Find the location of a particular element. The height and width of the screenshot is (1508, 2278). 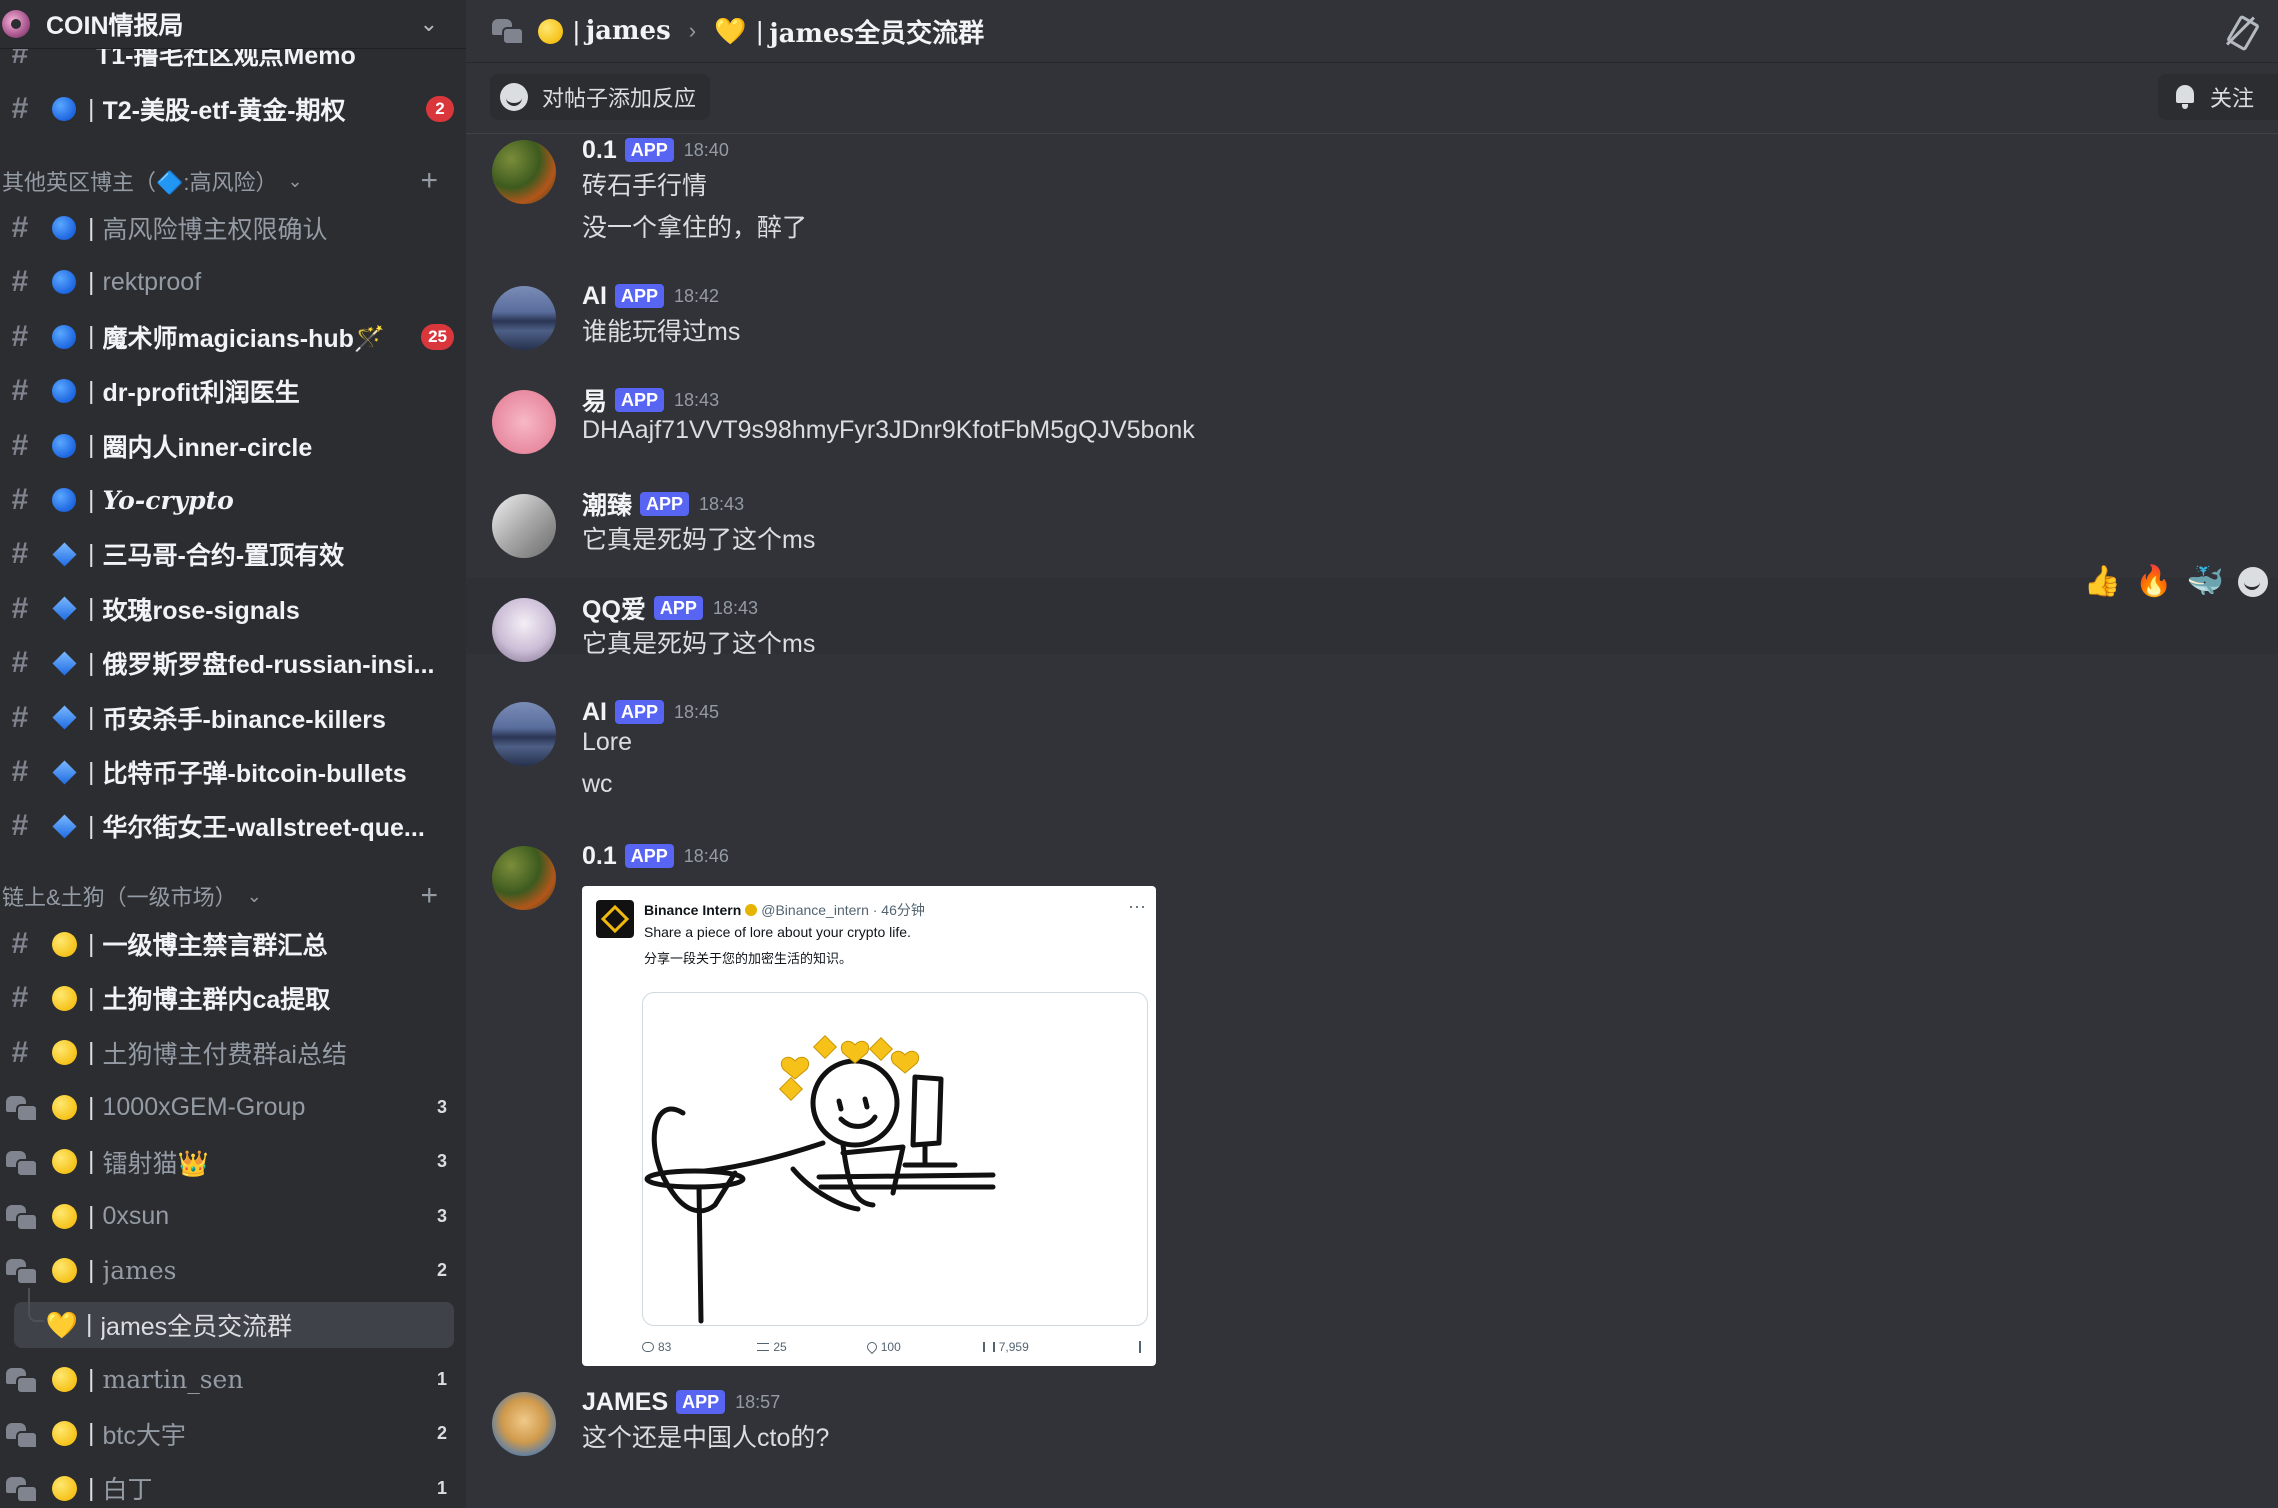

channel-item: # | 高风险博主权限确认 is located at coordinates (227, 228).